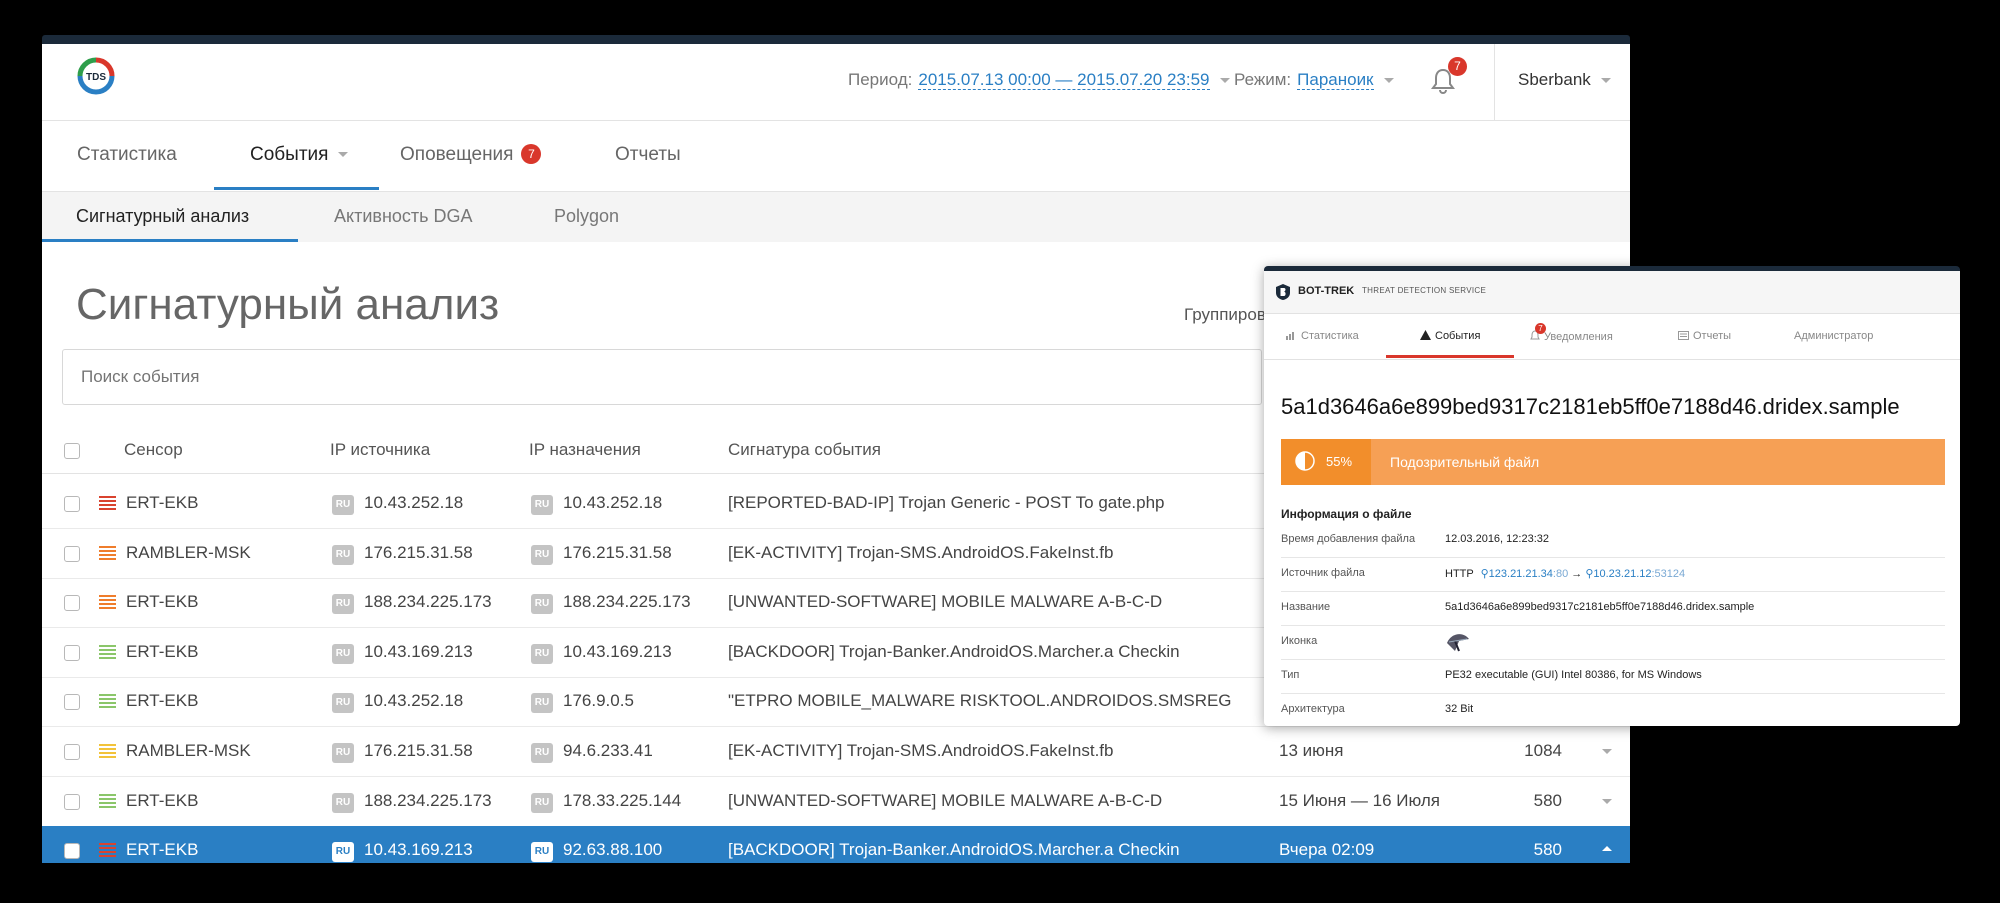  Describe the element at coordinates (1540, 328) in the screenshot. I see `panel-notifications-badge: 7` at that location.